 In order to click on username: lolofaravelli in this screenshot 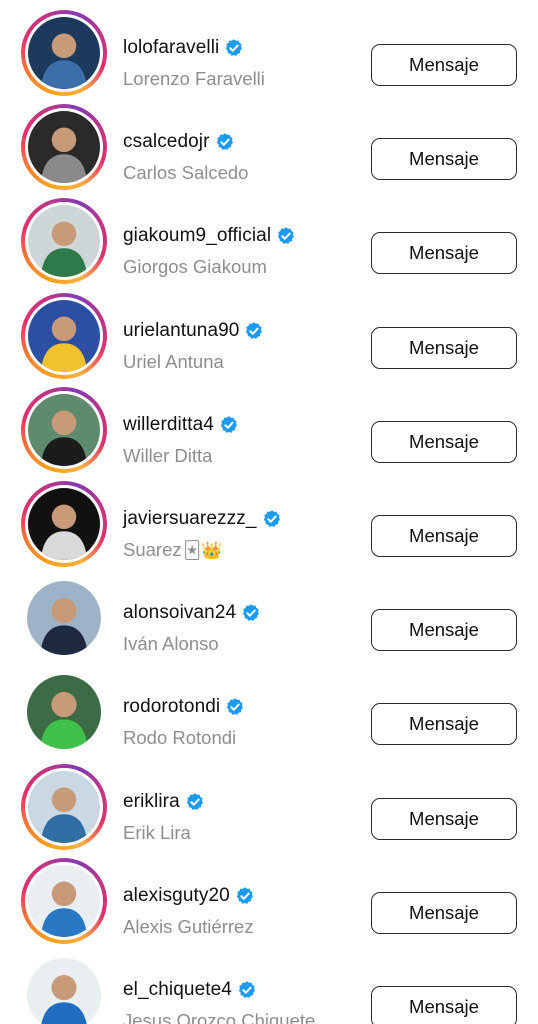, I will do `click(171, 48)`.